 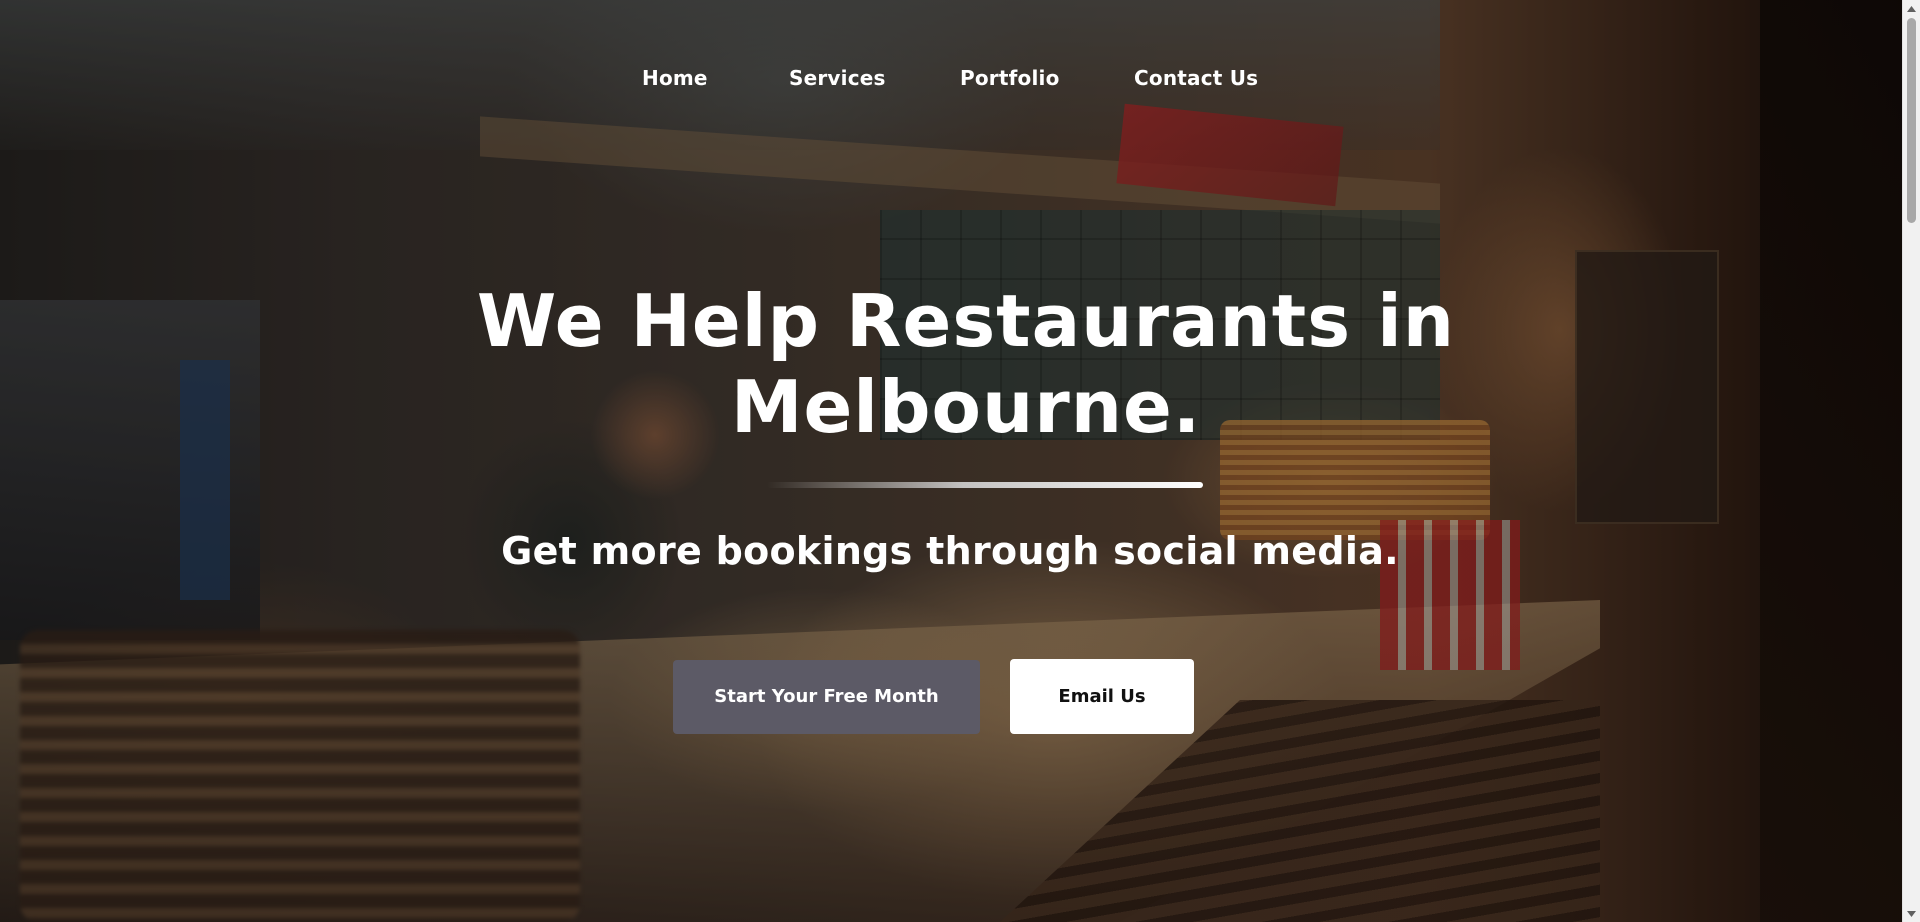 What do you see at coordinates (950, 551) in the screenshot?
I see `hero-subtitle: Get more bookings through social media.` at bounding box center [950, 551].